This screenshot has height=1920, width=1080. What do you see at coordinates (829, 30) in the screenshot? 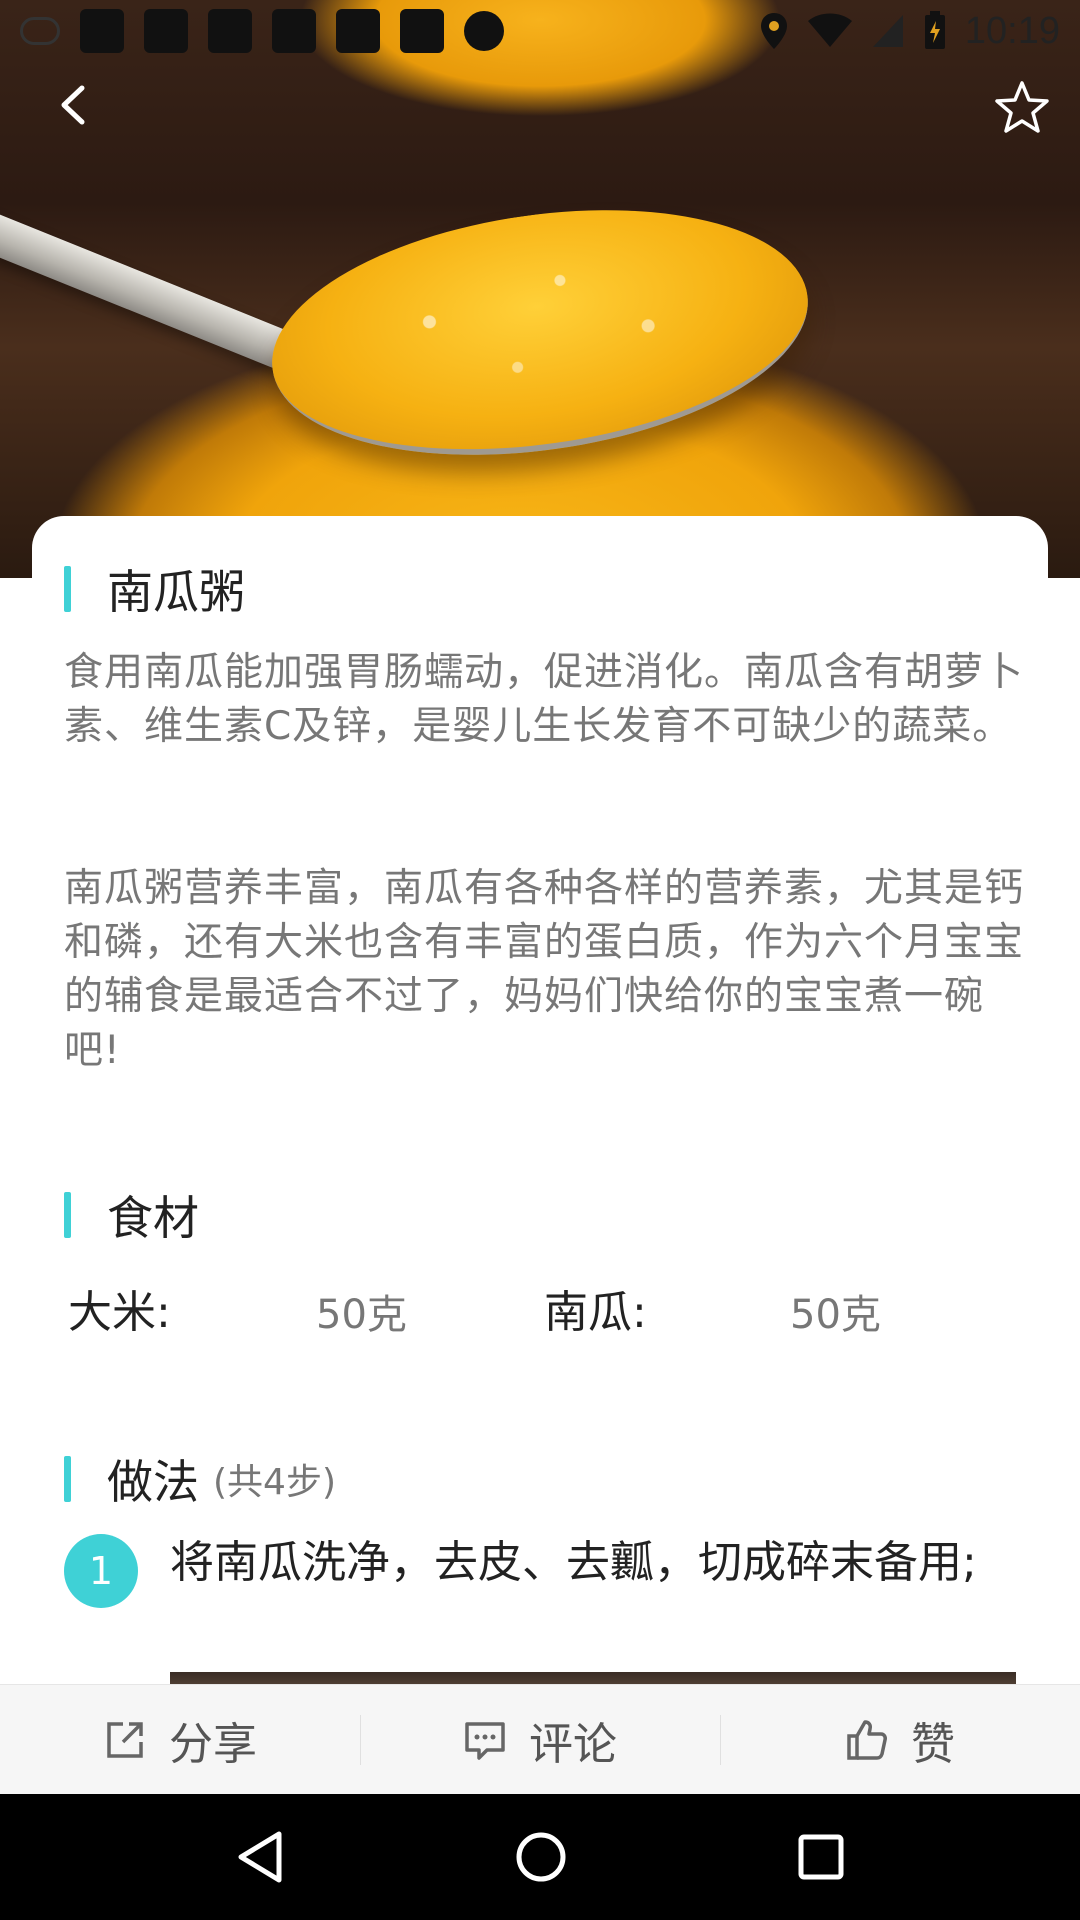
I see `wifi-icon` at bounding box center [829, 30].